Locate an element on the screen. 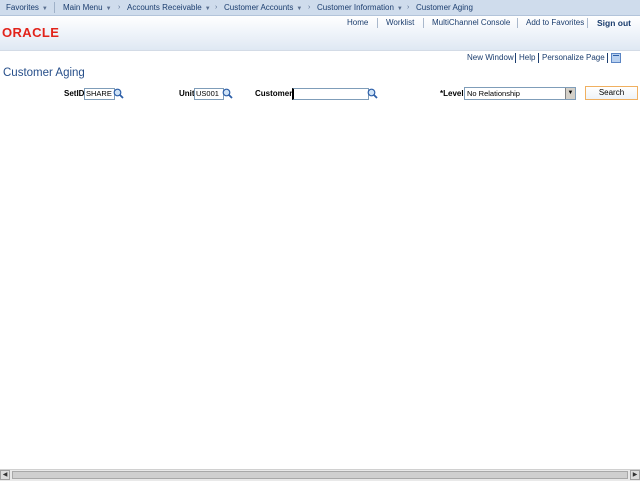 This screenshot has height=481, width=640. multichannel-console-link: MultiChannel Console is located at coordinates (471, 23).